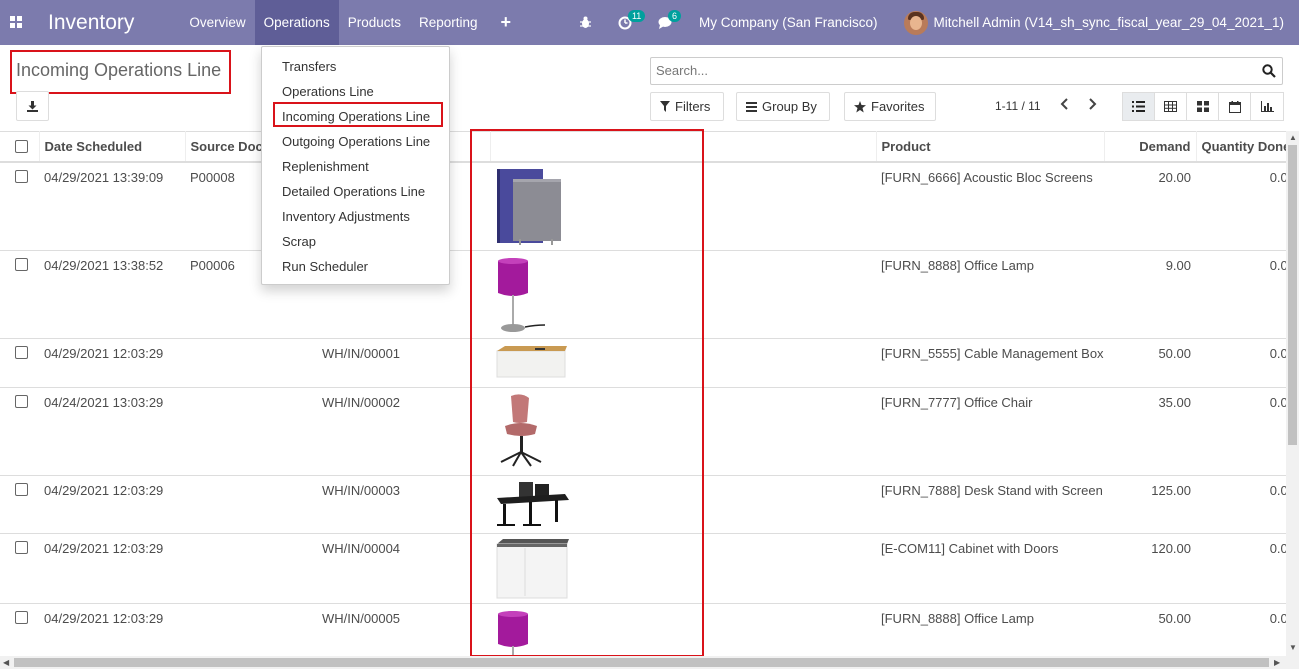 The image size is (1299, 669). I want to click on horizontal-scroll-thumb, so click(641, 662).